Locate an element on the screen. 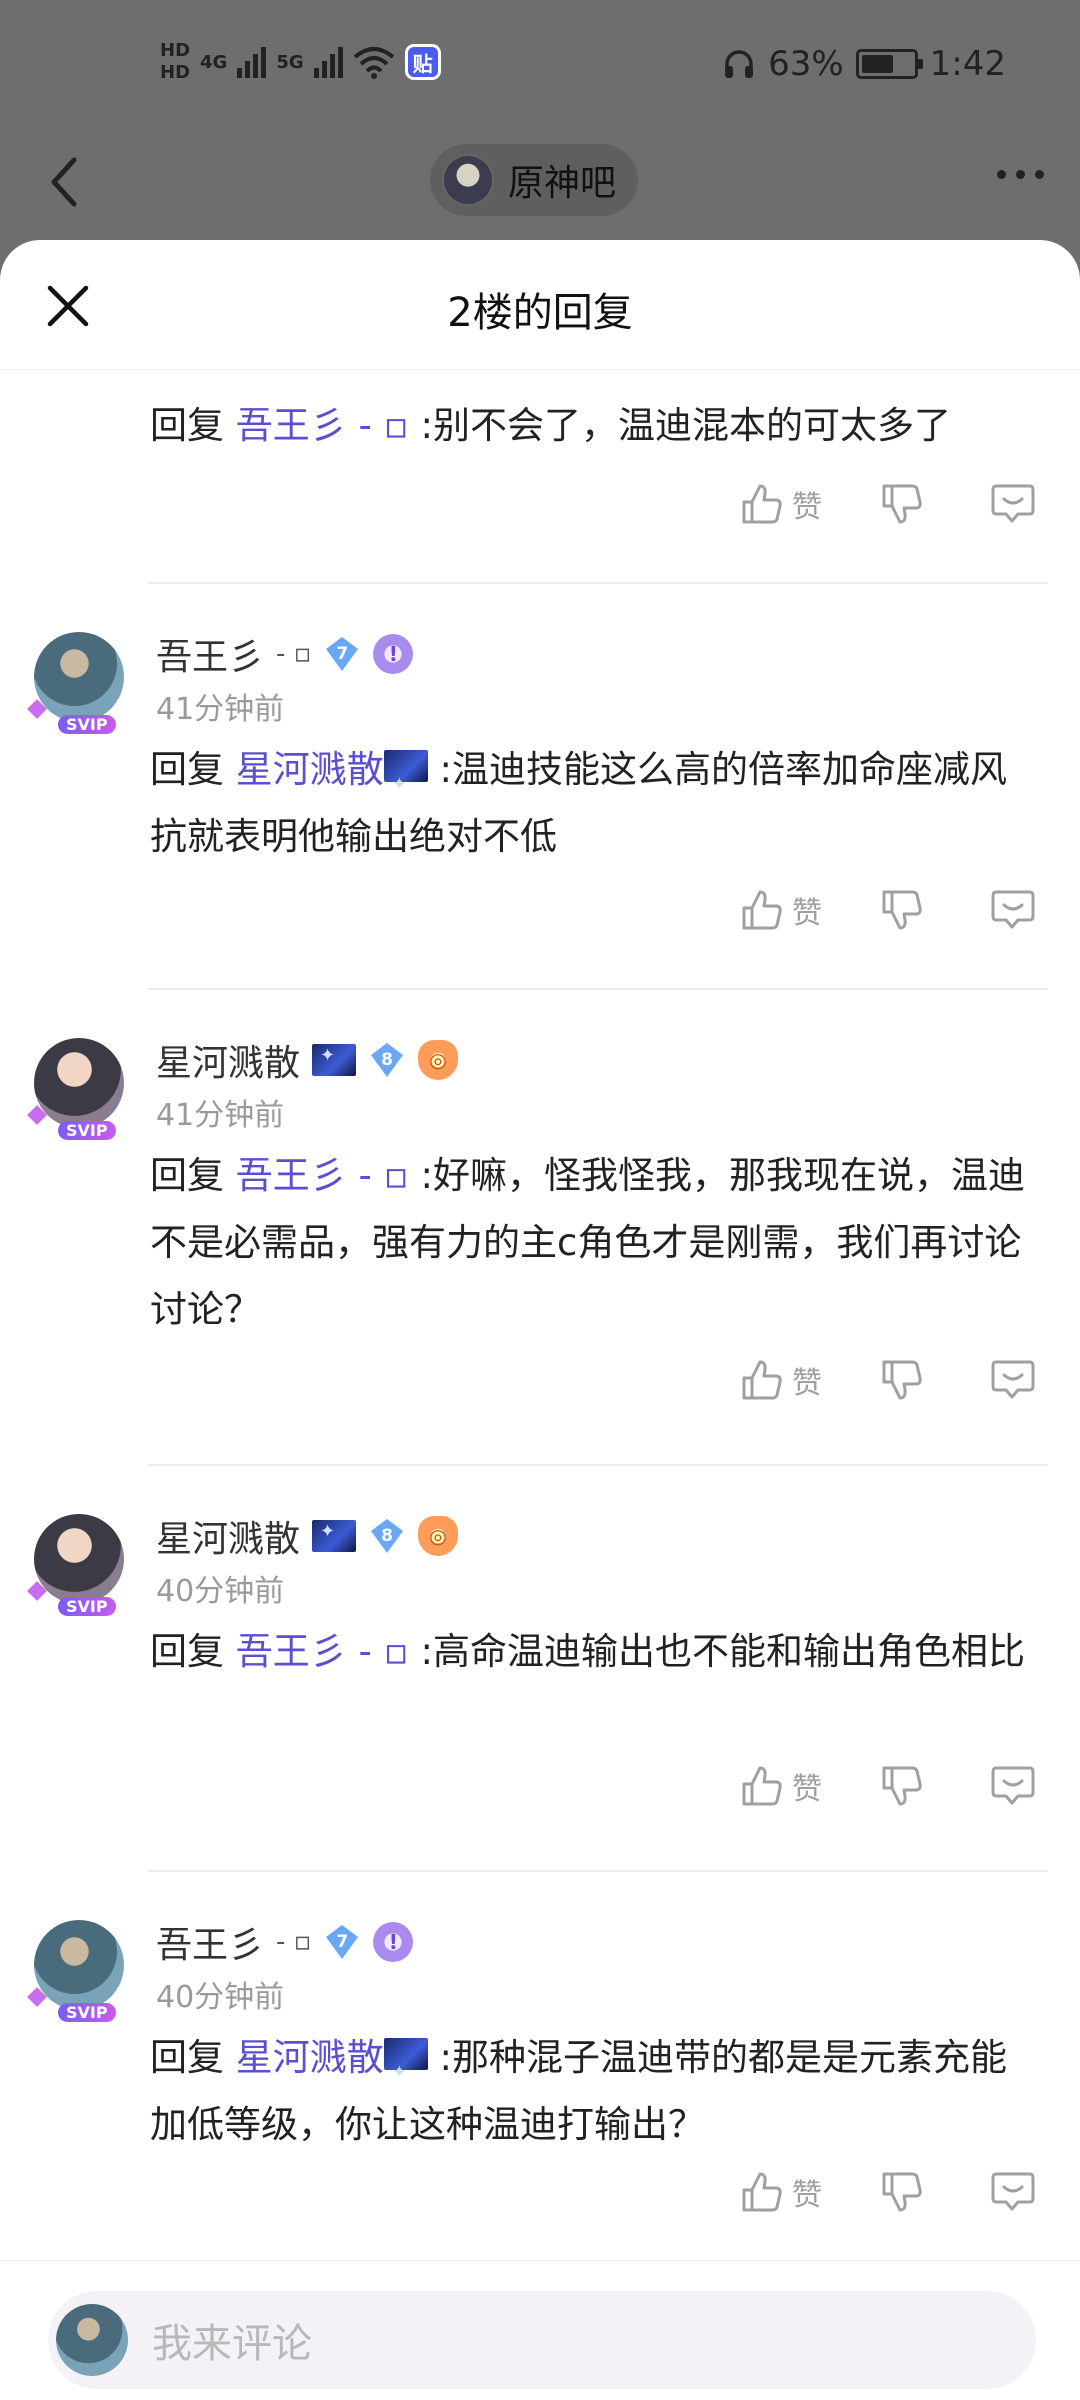 This screenshot has height=2400, width=1080. status-right: 63% 1:42 is located at coordinates (864, 64).